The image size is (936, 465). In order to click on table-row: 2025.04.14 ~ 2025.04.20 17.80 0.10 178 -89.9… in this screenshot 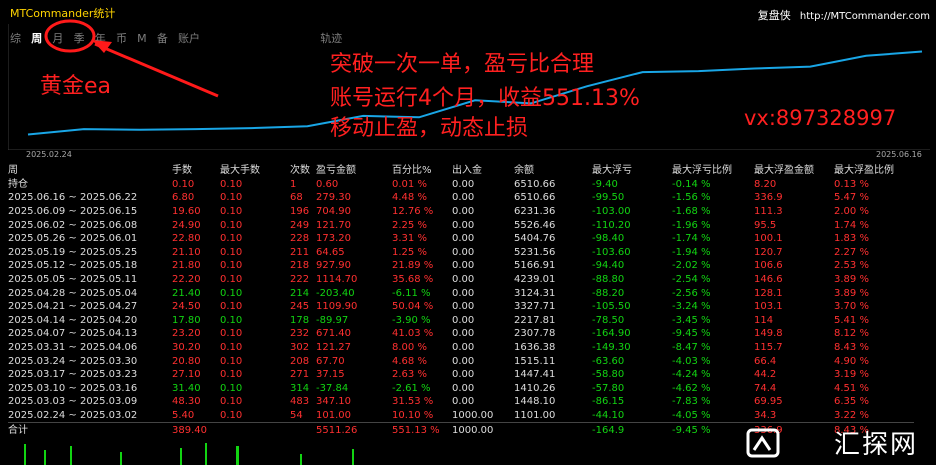, I will do `click(461, 321)`.